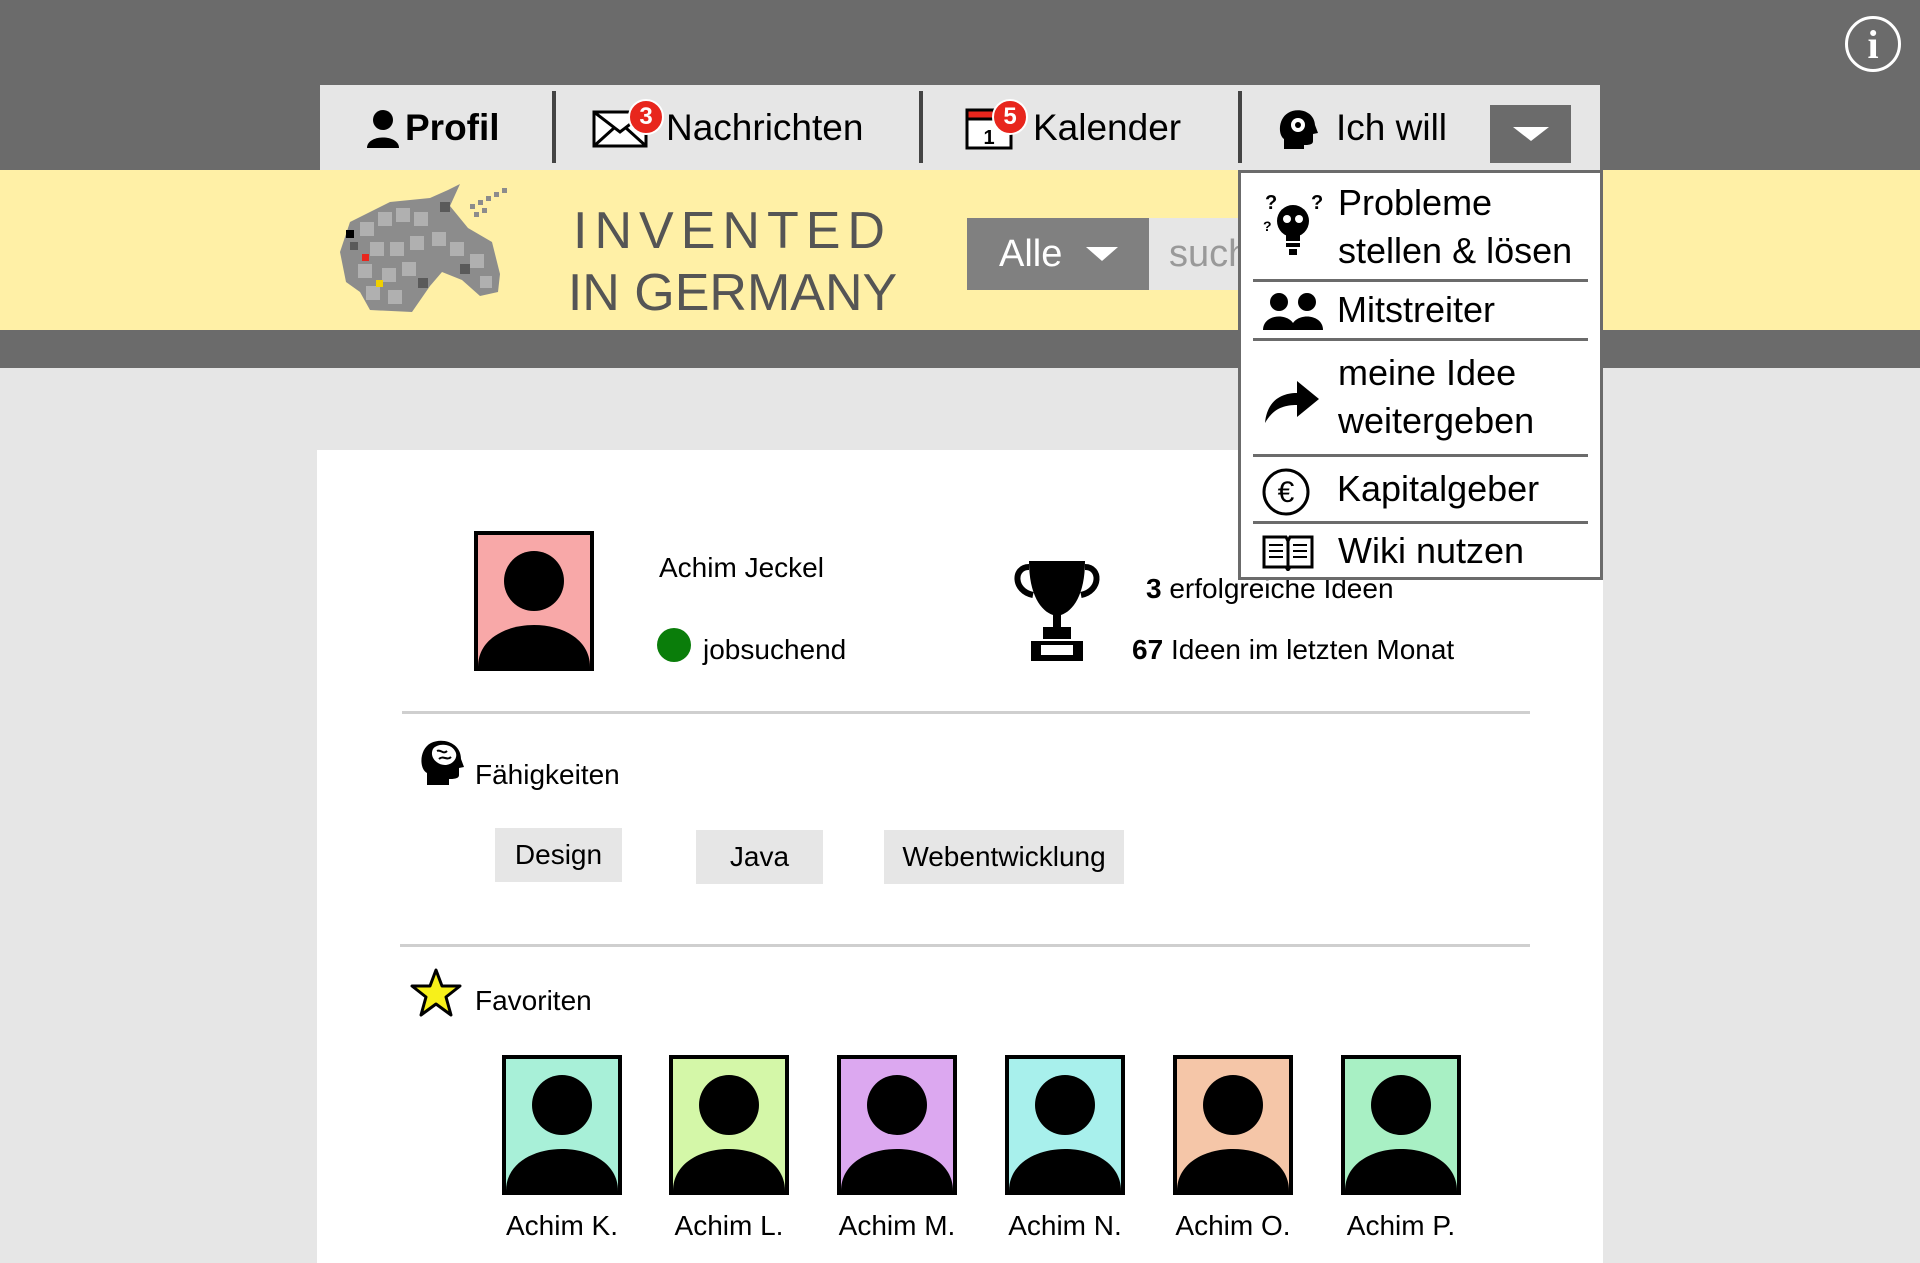  What do you see at coordinates (1392, 127) in the screenshot?
I see `nav-ich-will-label: Ich will` at bounding box center [1392, 127].